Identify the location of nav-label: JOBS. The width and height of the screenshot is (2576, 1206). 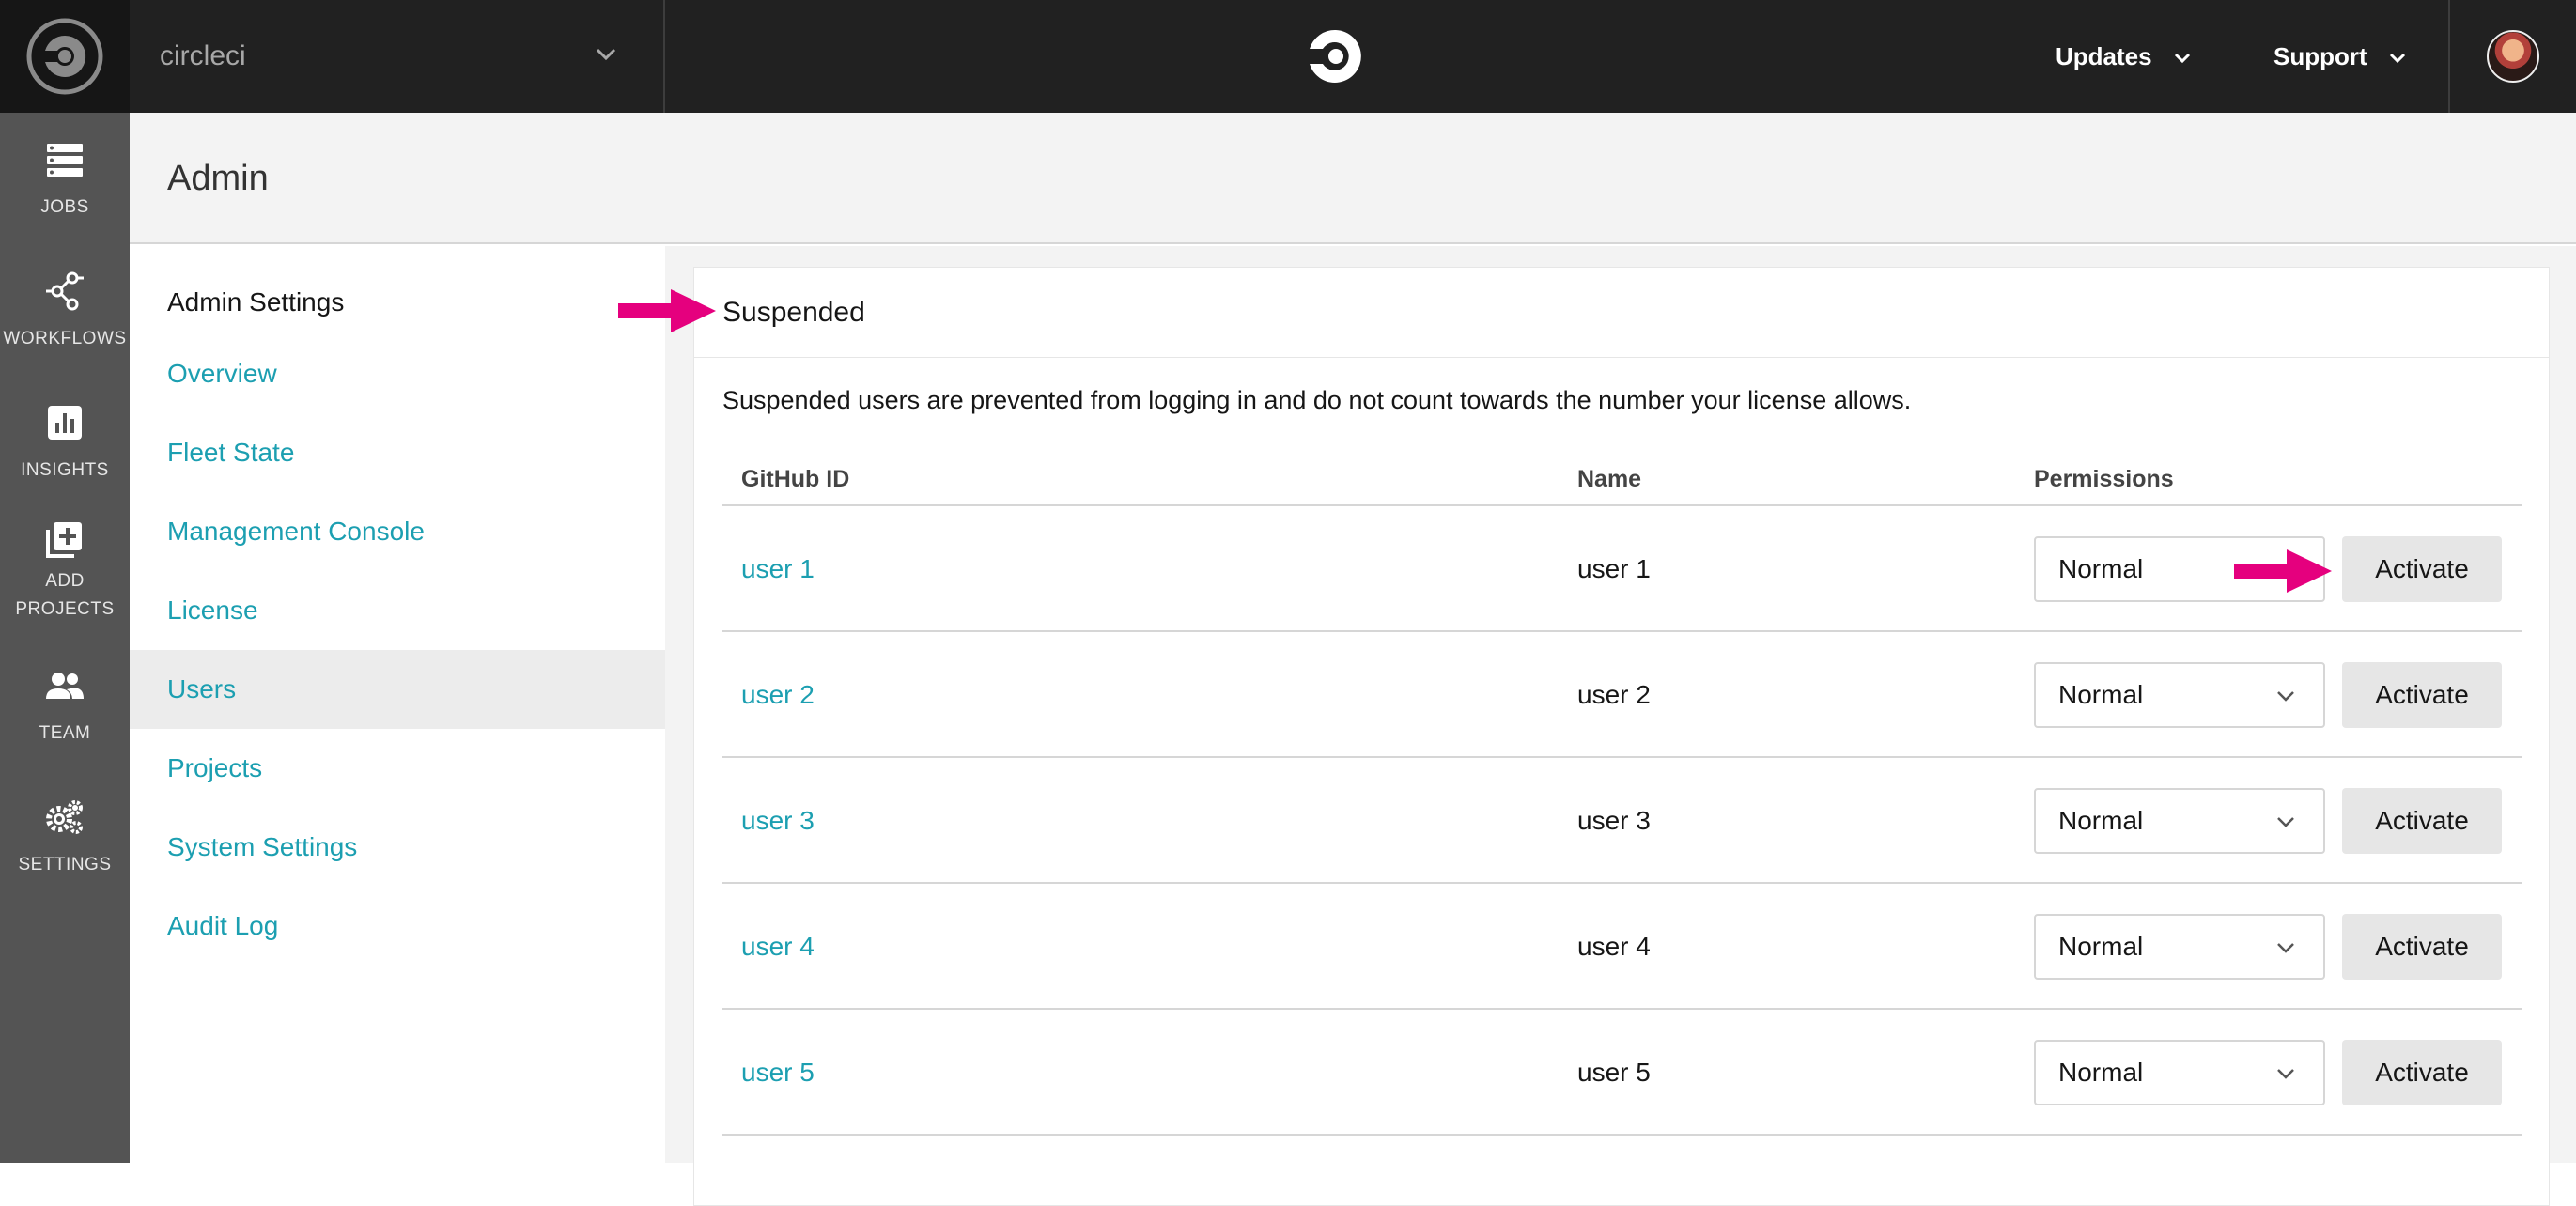
(64, 207).